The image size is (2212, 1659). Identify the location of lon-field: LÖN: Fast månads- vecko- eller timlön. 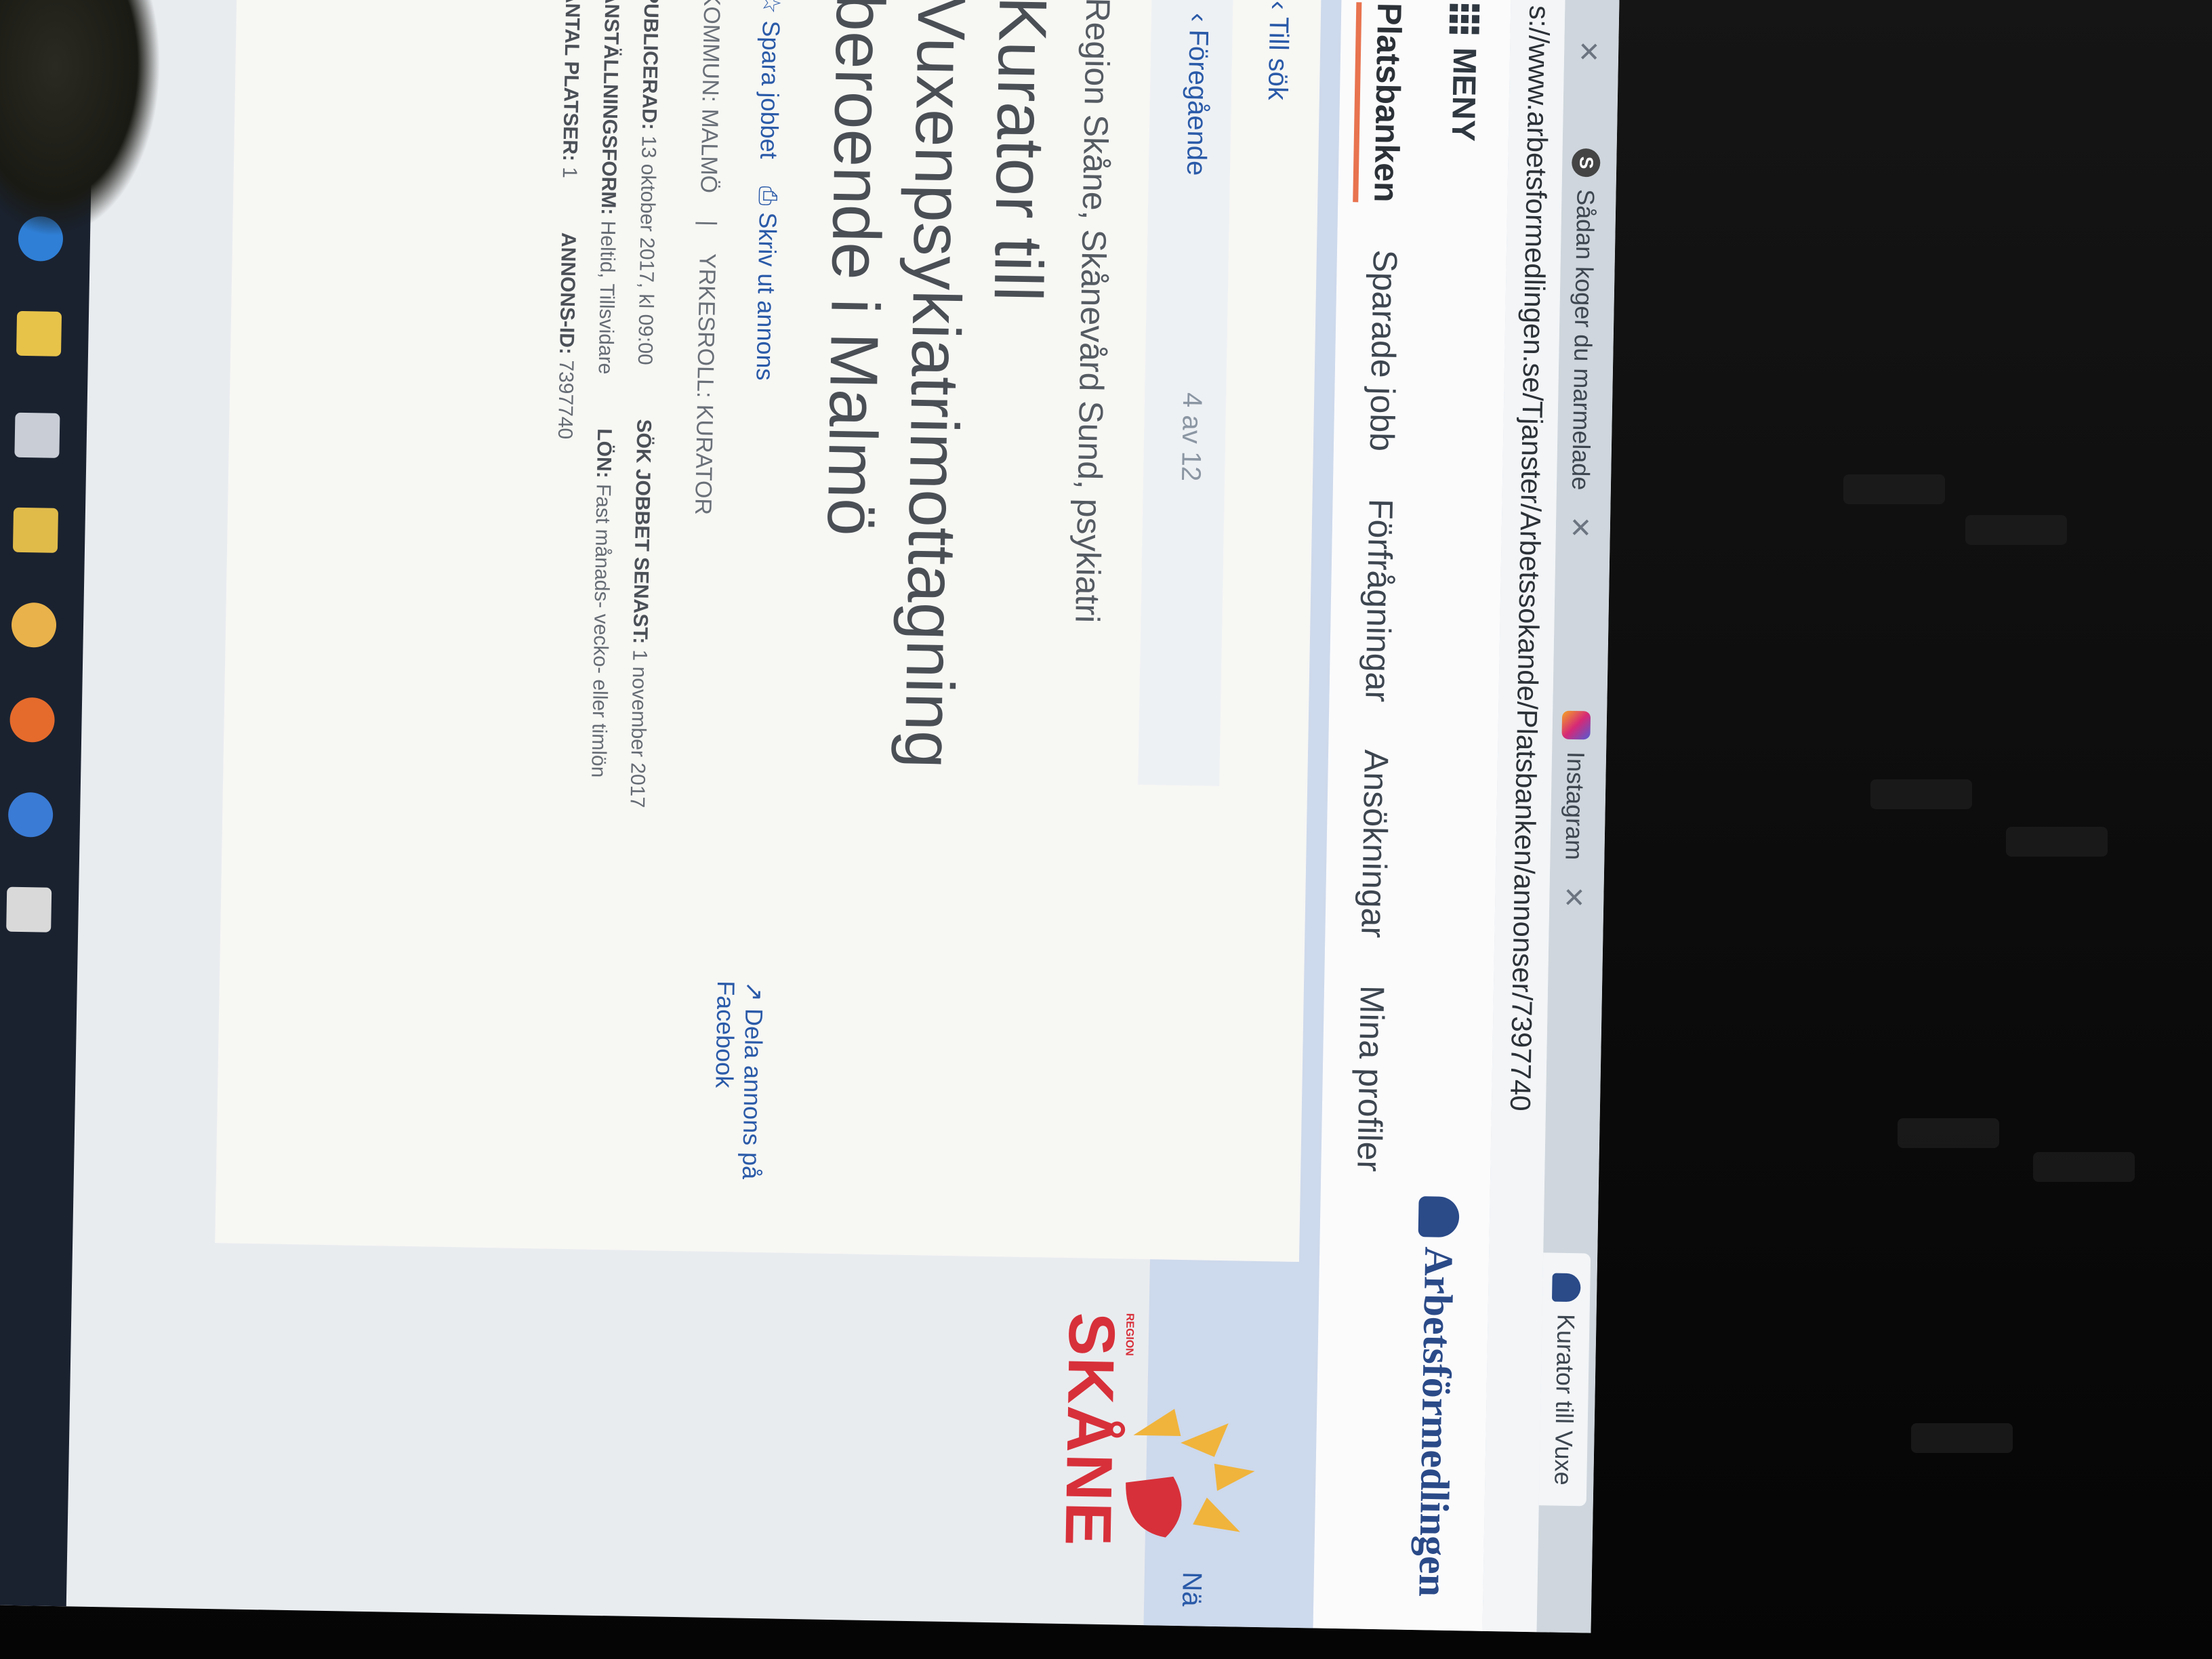
(600, 603).